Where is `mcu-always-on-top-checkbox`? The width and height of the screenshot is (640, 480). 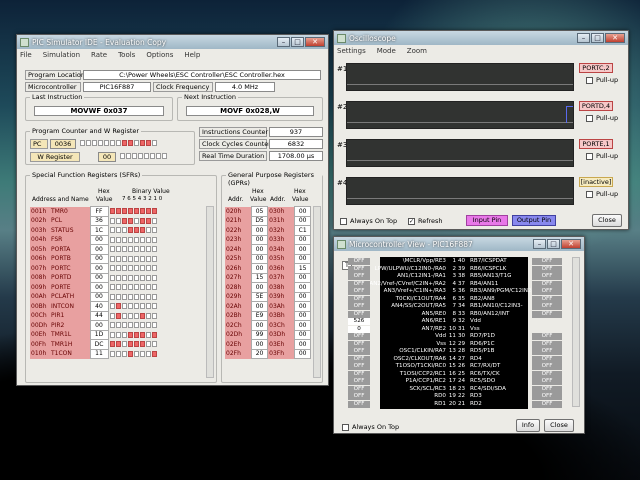 mcu-always-on-top-checkbox is located at coordinates (345, 427).